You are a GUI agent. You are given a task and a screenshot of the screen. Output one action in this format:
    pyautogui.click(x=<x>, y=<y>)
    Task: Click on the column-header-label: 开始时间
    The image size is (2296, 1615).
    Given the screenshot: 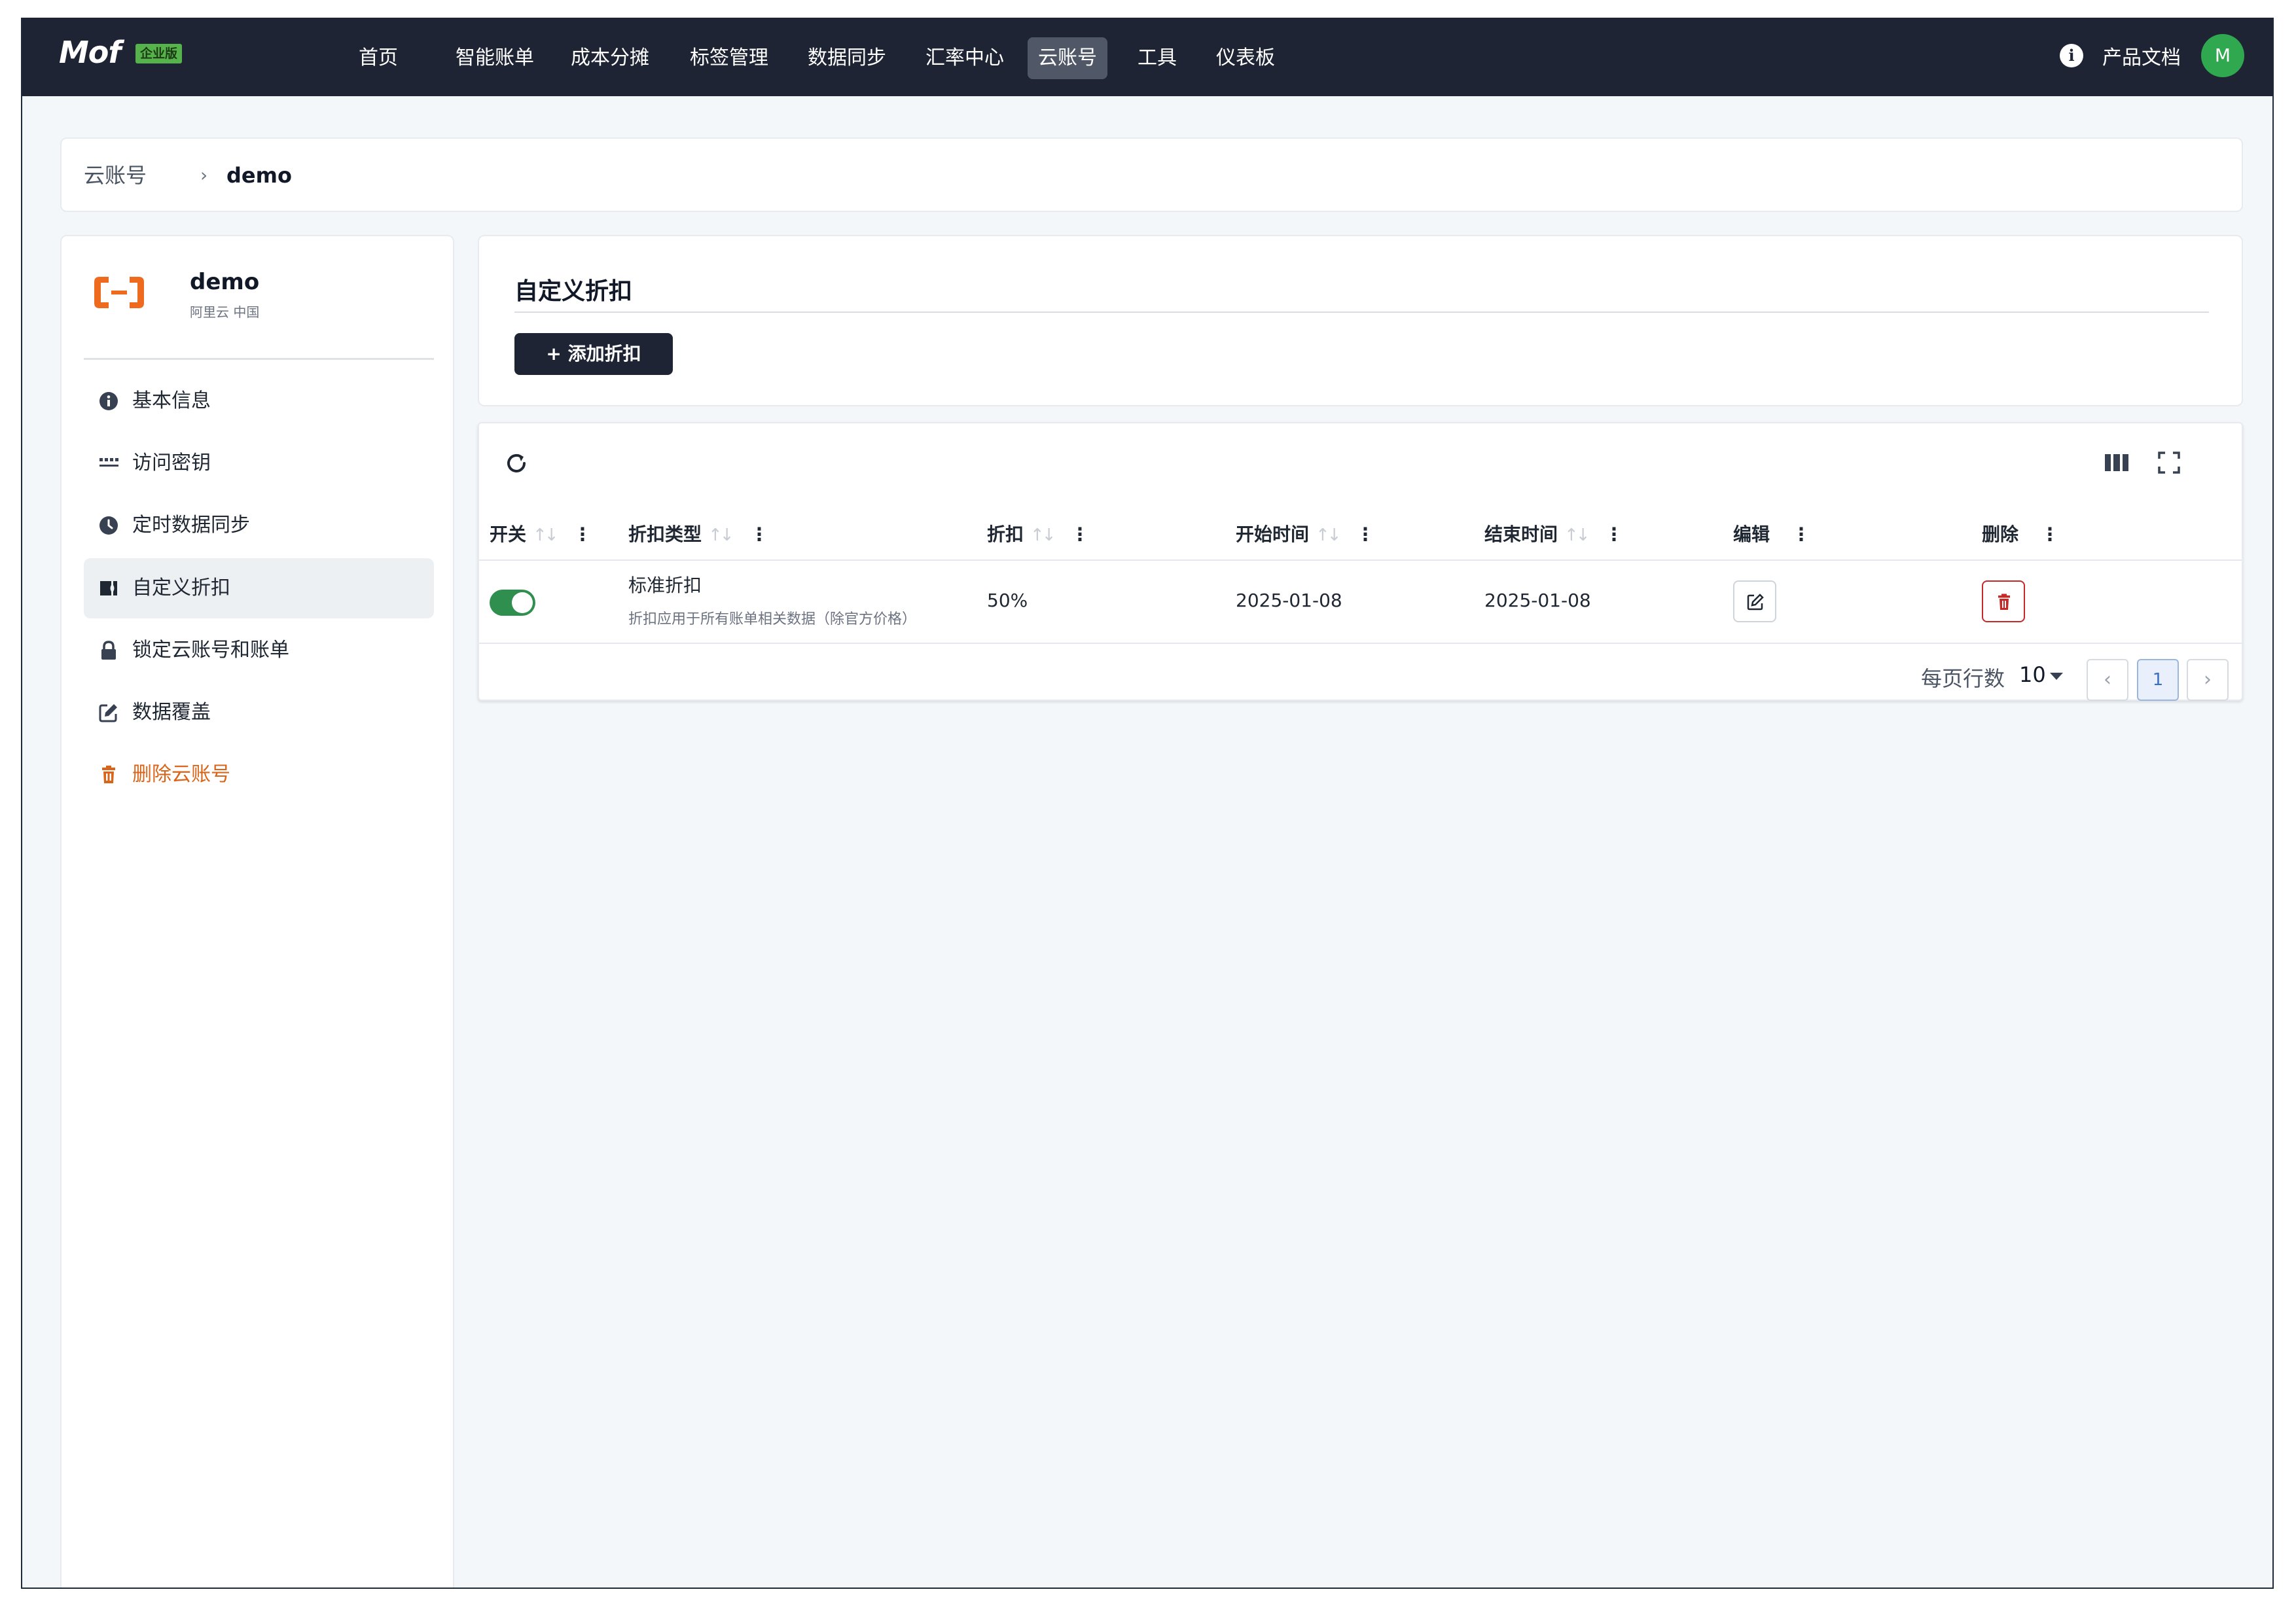 What is the action you would take?
    pyautogui.click(x=1273, y=534)
    